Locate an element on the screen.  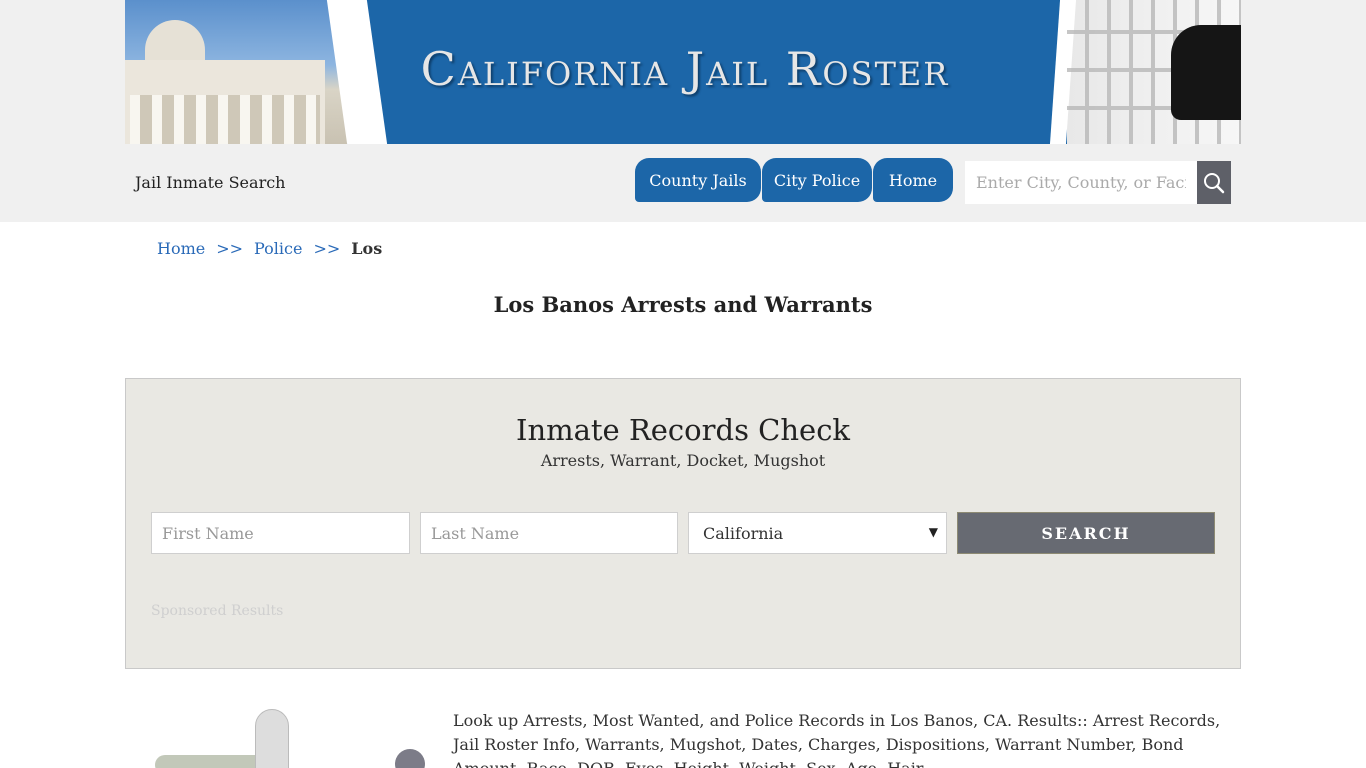
breadcrumb: Home >> Police >> Los is located at coordinates (269, 248).